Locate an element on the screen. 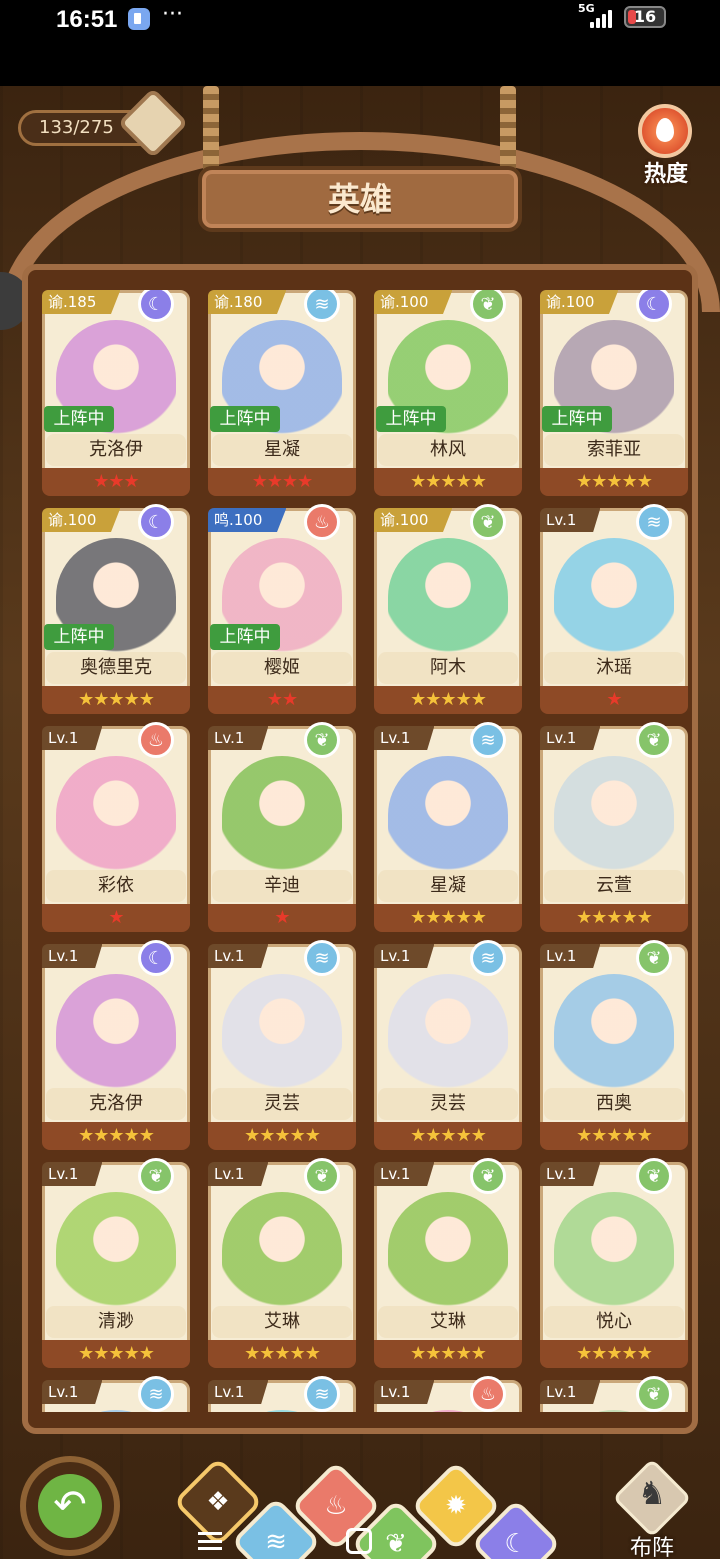 The height and width of the screenshot is (1559, 720). back-button: ↶ is located at coordinates (70, 1506).